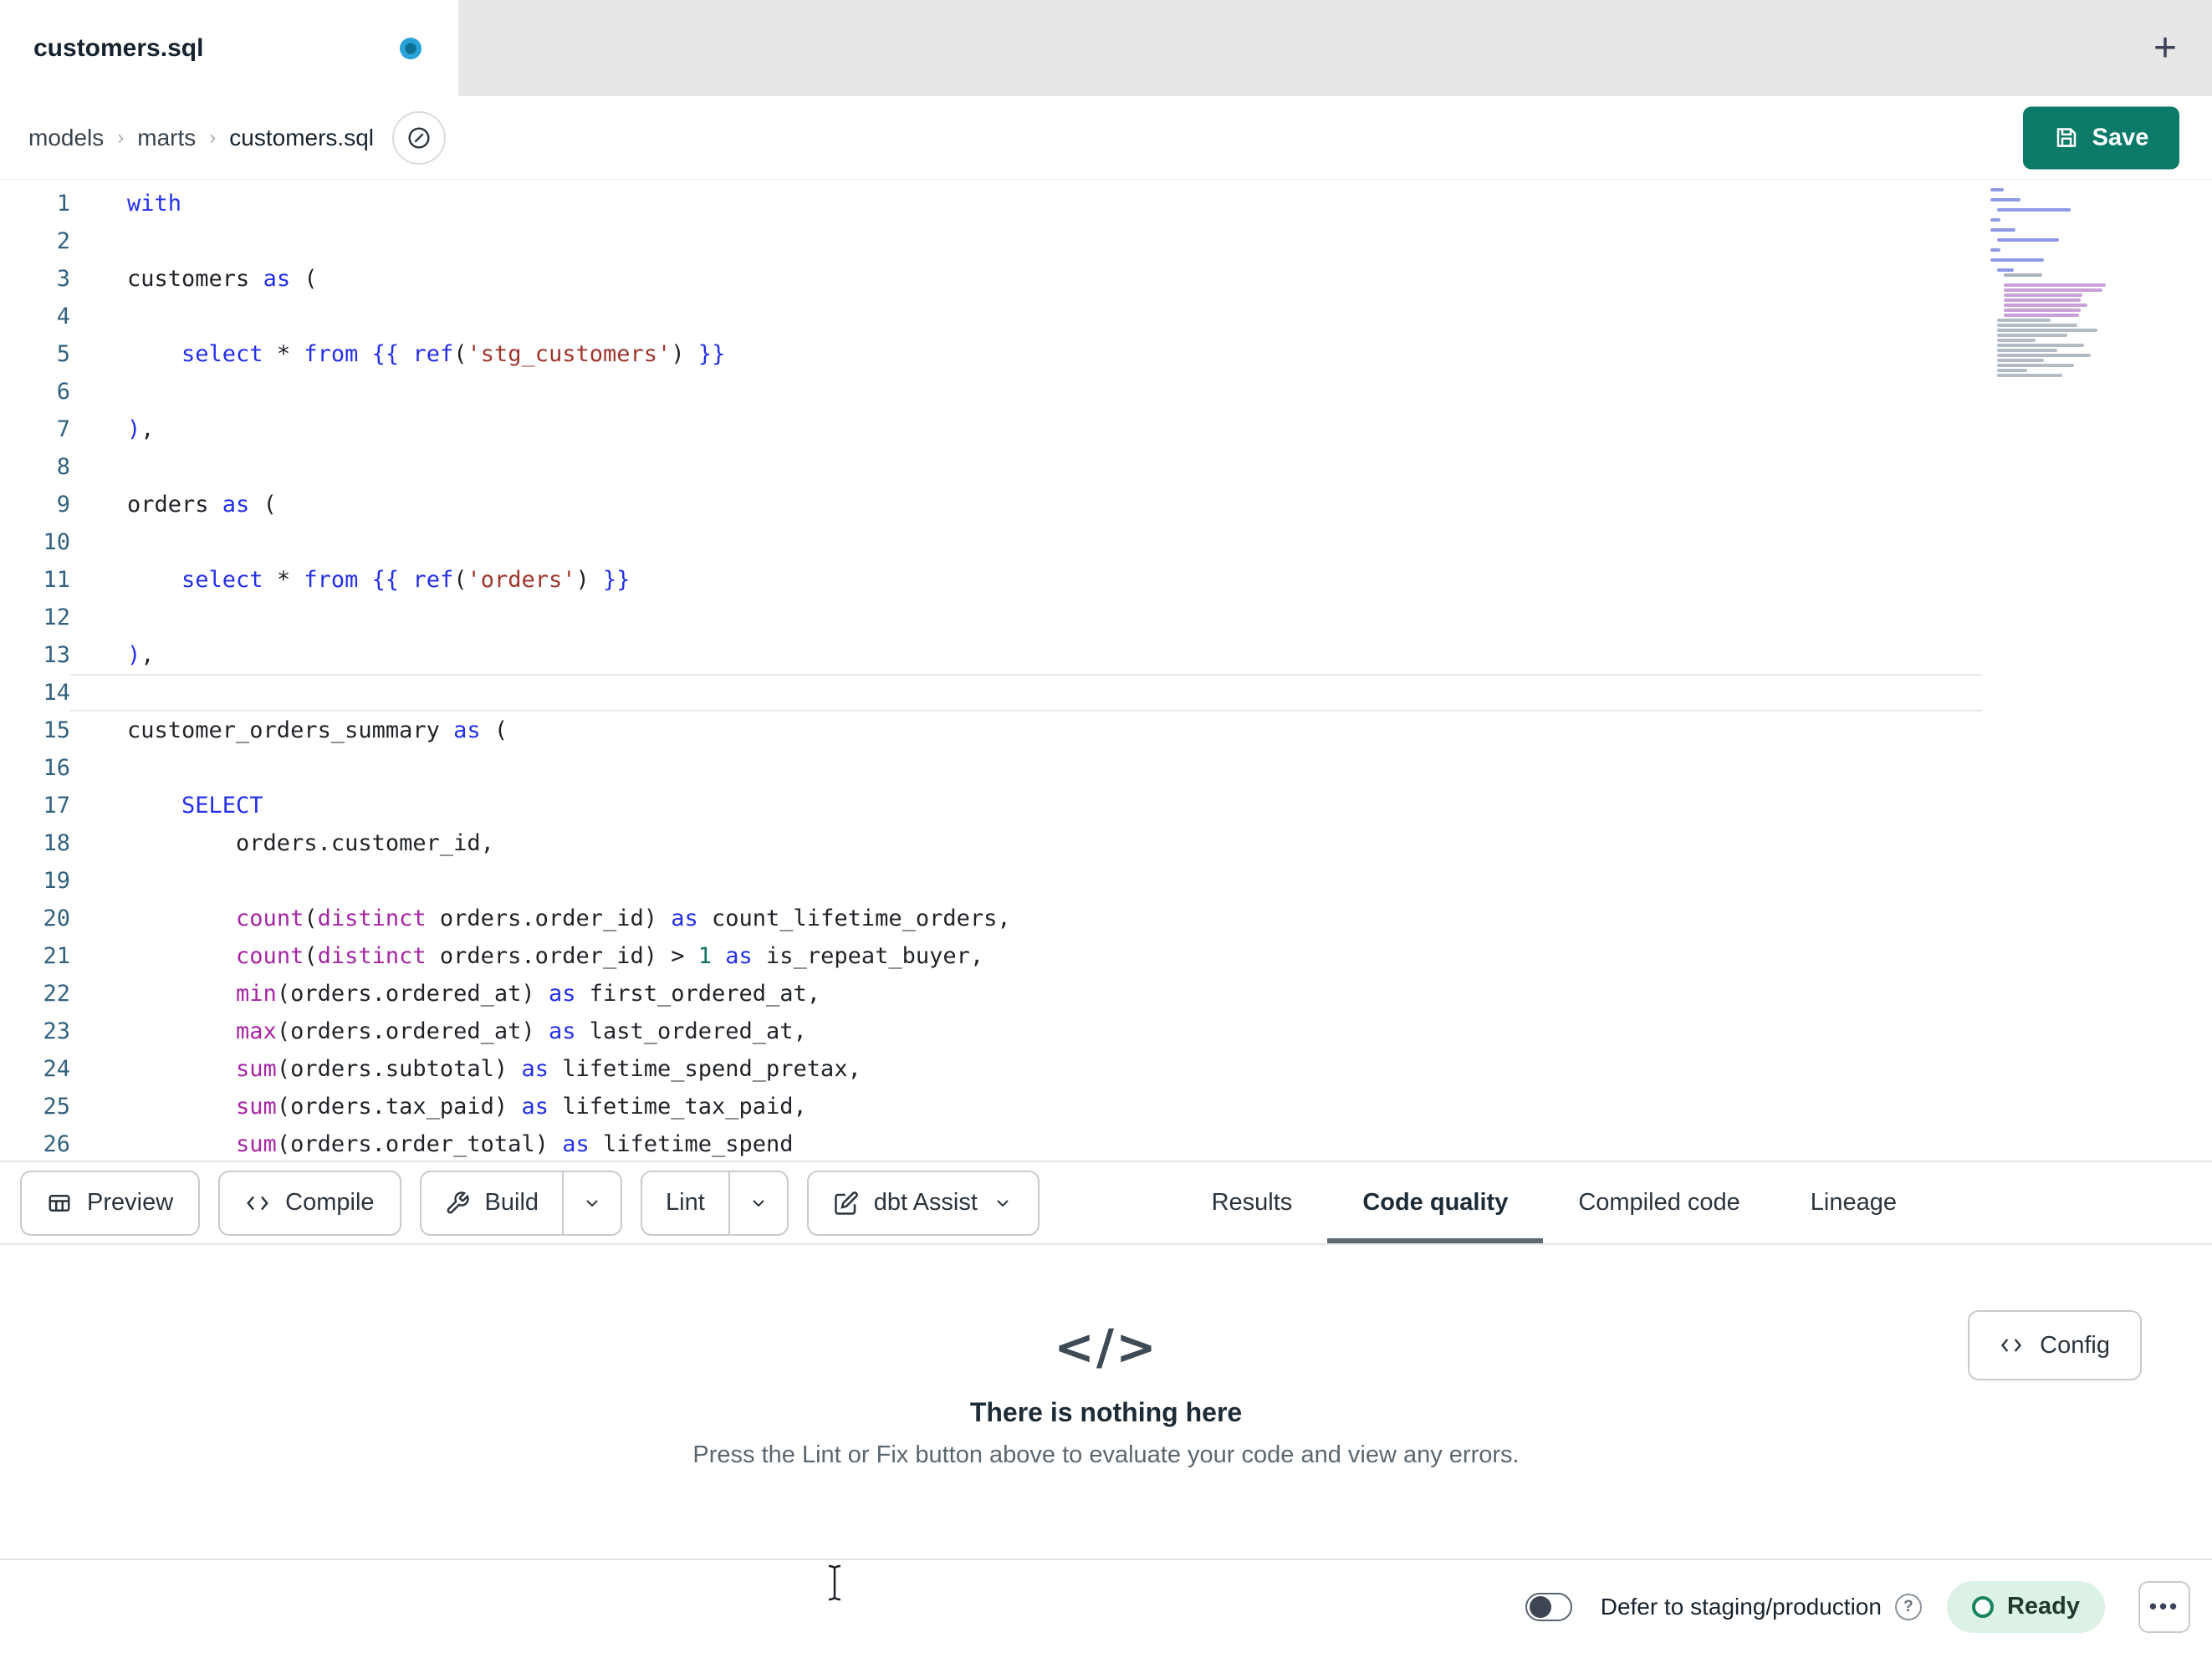 Image resolution: width=2212 pixels, height=1653 pixels. What do you see at coordinates (1106, 881) in the screenshot?
I see `code-line: 19` at bounding box center [1106, 881].